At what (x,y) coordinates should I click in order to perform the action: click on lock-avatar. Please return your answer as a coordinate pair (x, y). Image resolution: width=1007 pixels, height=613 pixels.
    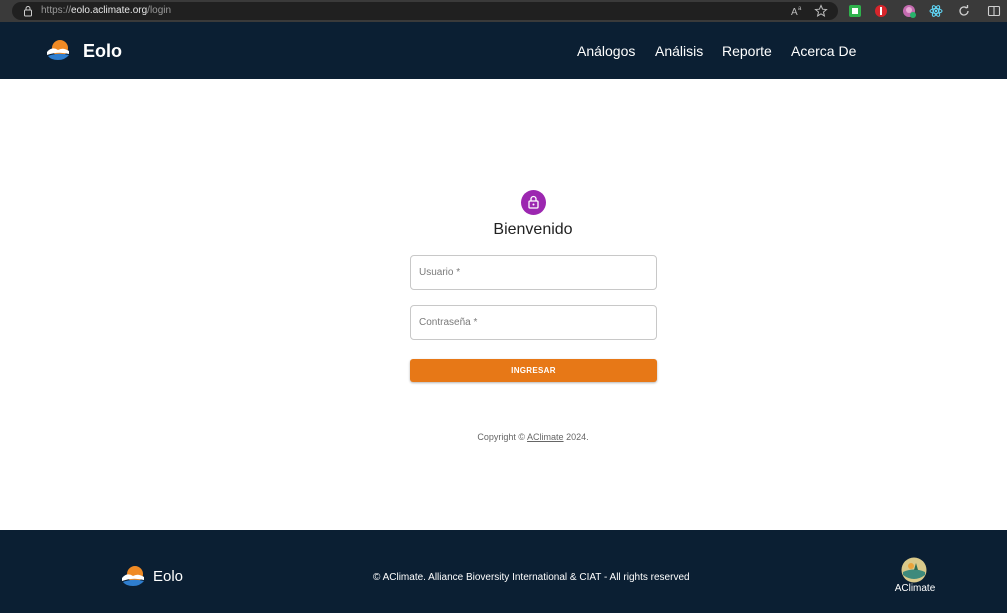
    Looking at the image, I should click on (533, 202).